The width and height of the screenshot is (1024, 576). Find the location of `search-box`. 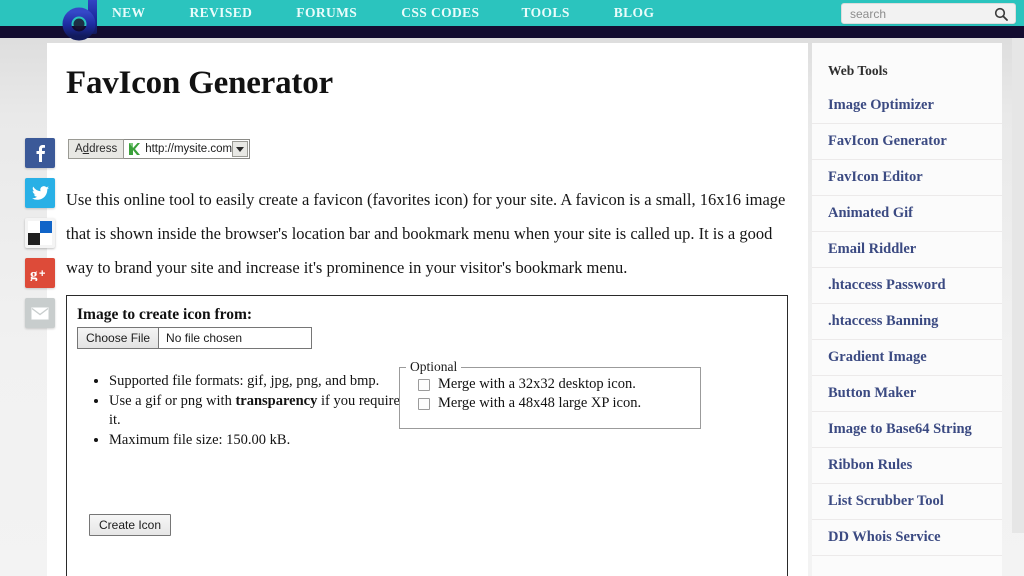

search-box is located at coordinates (928, 13).